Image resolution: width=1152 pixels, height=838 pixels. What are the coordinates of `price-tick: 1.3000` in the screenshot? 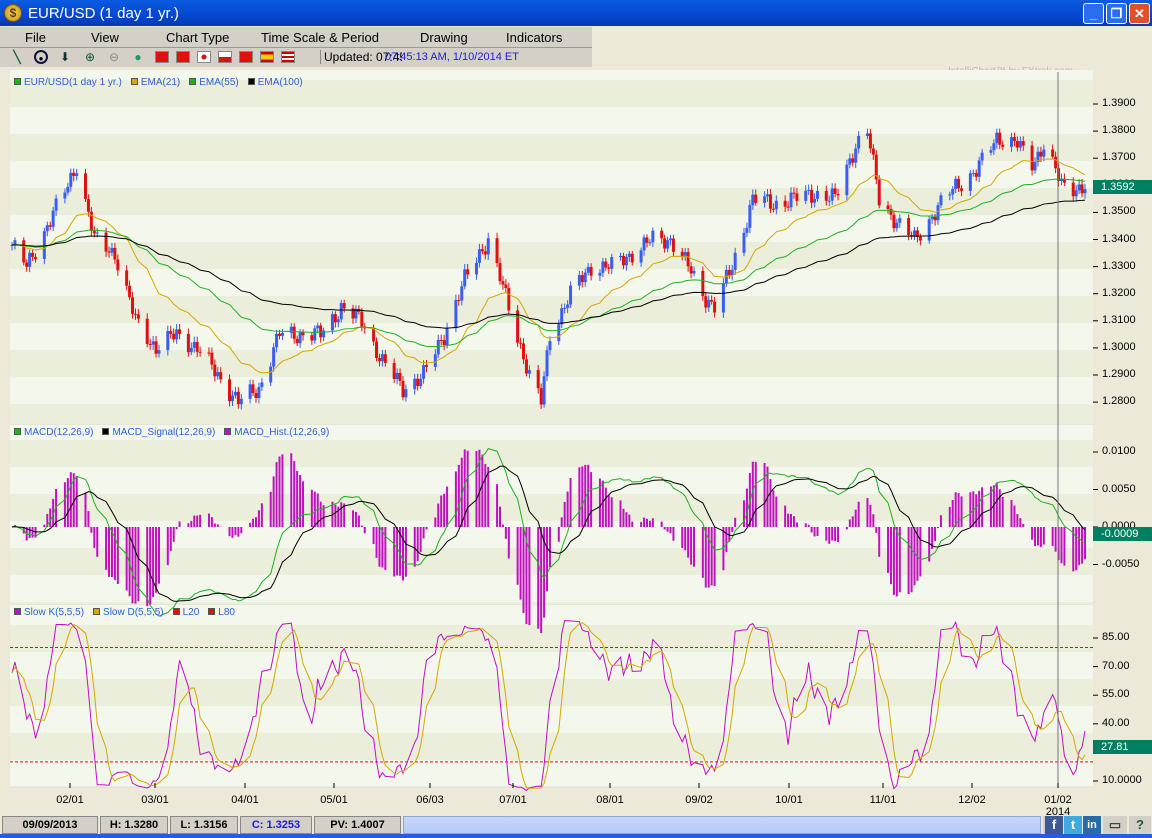 It's located at (1119, 346).